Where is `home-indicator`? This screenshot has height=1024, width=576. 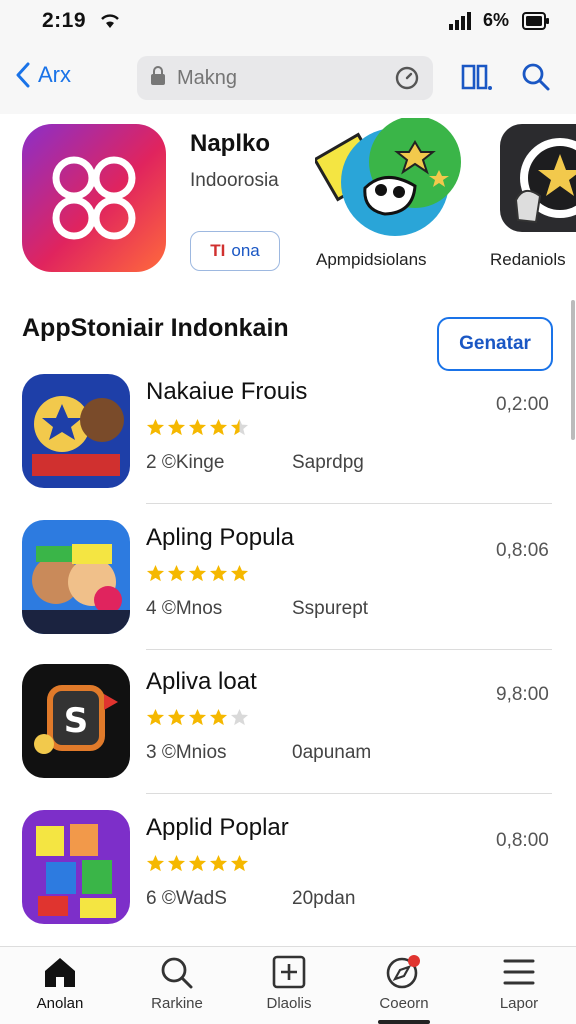 home-indicator is located at coordinates (404, 1022).